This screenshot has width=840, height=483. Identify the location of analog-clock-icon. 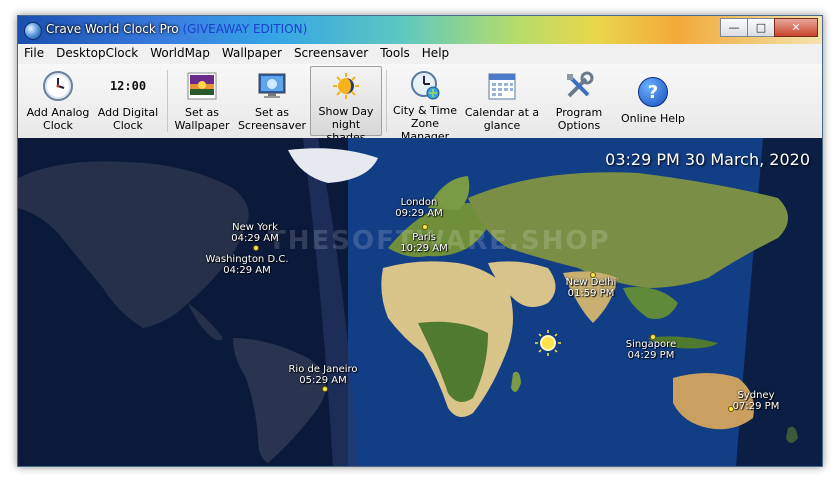
(58, 86).